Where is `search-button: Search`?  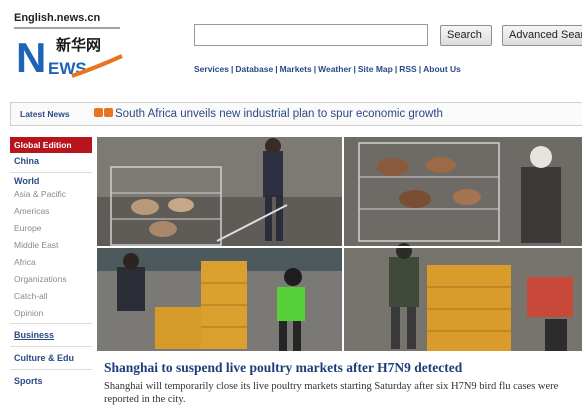
search-button: Search is located at coordinates (466, 35).